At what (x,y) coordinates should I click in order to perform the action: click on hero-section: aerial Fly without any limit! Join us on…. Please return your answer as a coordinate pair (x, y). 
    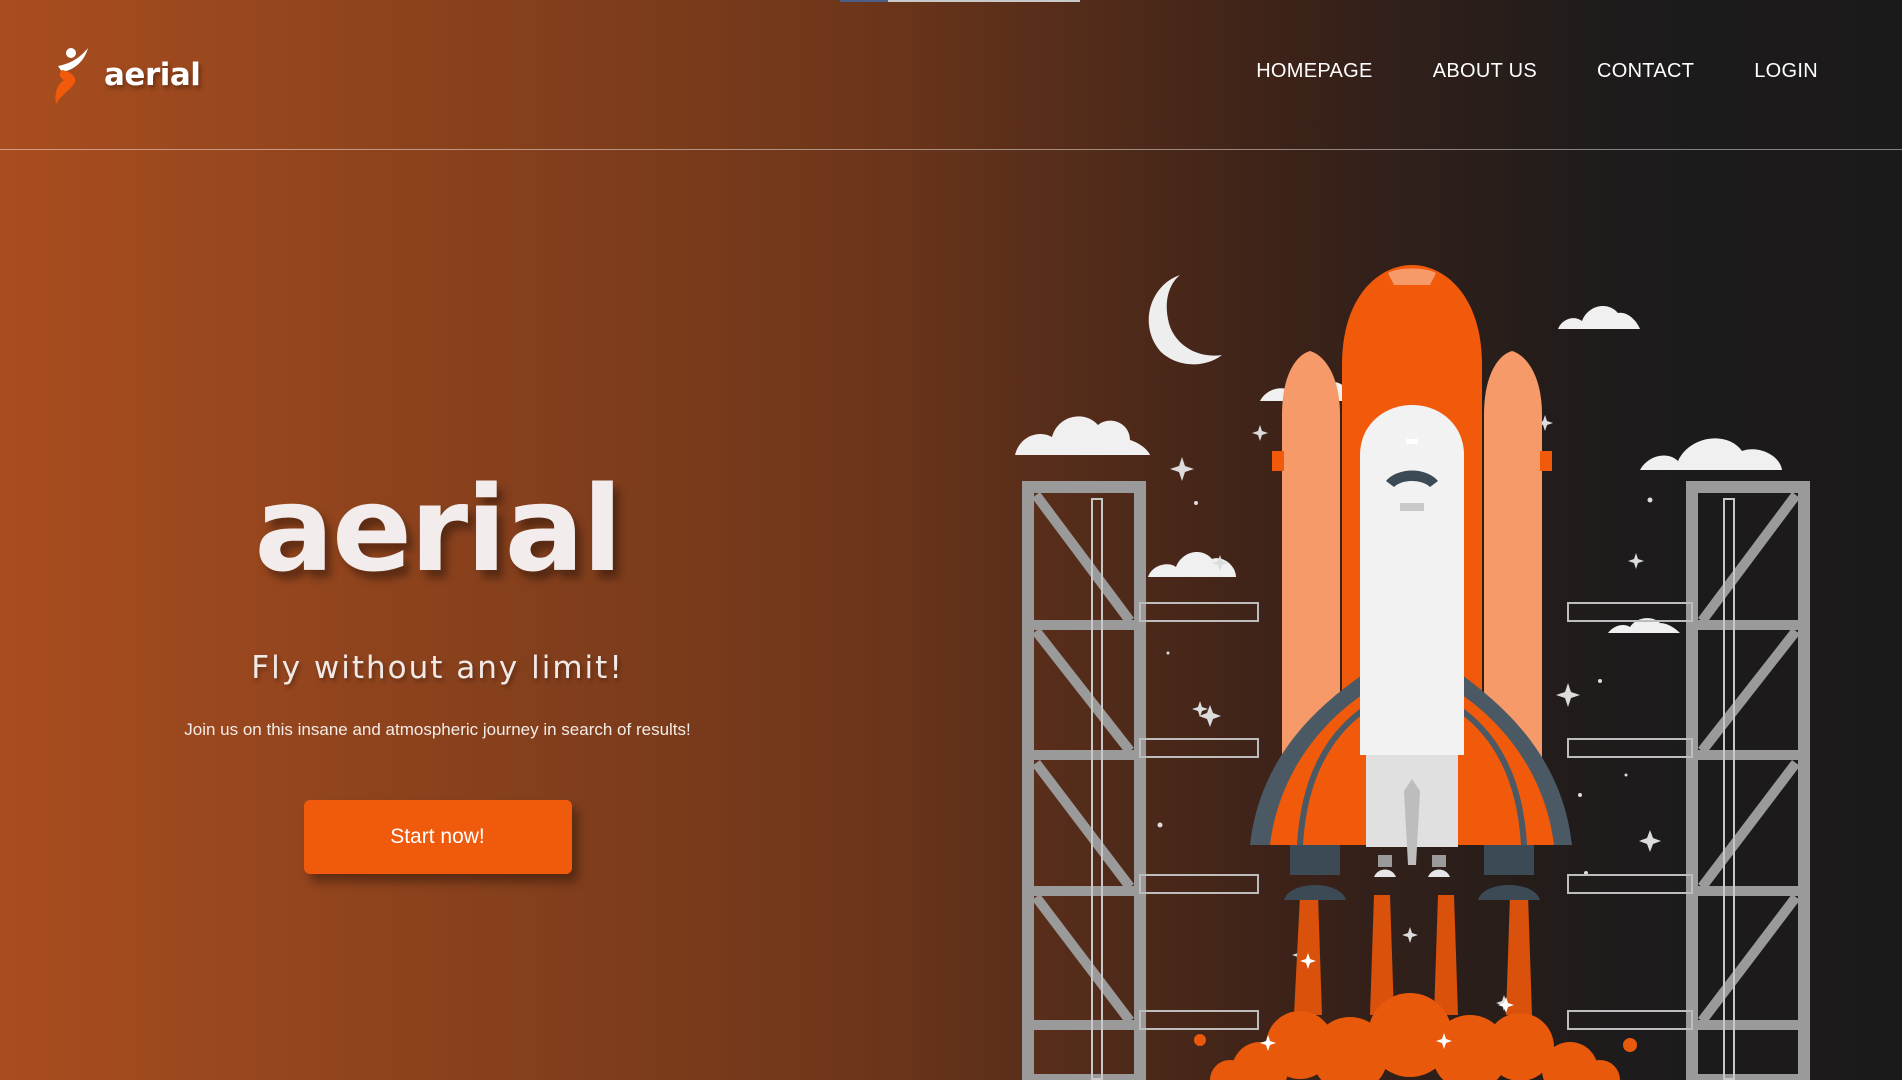
    Looking at the image, I should click on (437, 672).